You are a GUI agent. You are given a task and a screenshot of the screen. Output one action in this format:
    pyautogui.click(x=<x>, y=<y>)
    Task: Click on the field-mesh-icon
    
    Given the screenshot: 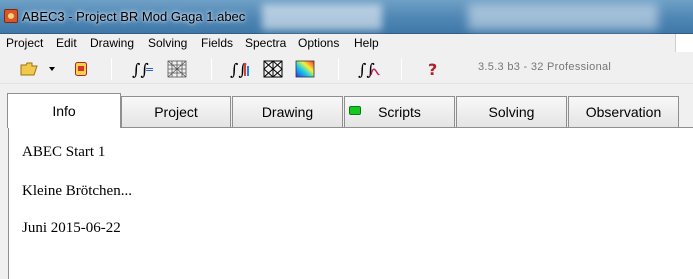 What is the action you would take?
    pyautogui.click(x=273, y=69)
    